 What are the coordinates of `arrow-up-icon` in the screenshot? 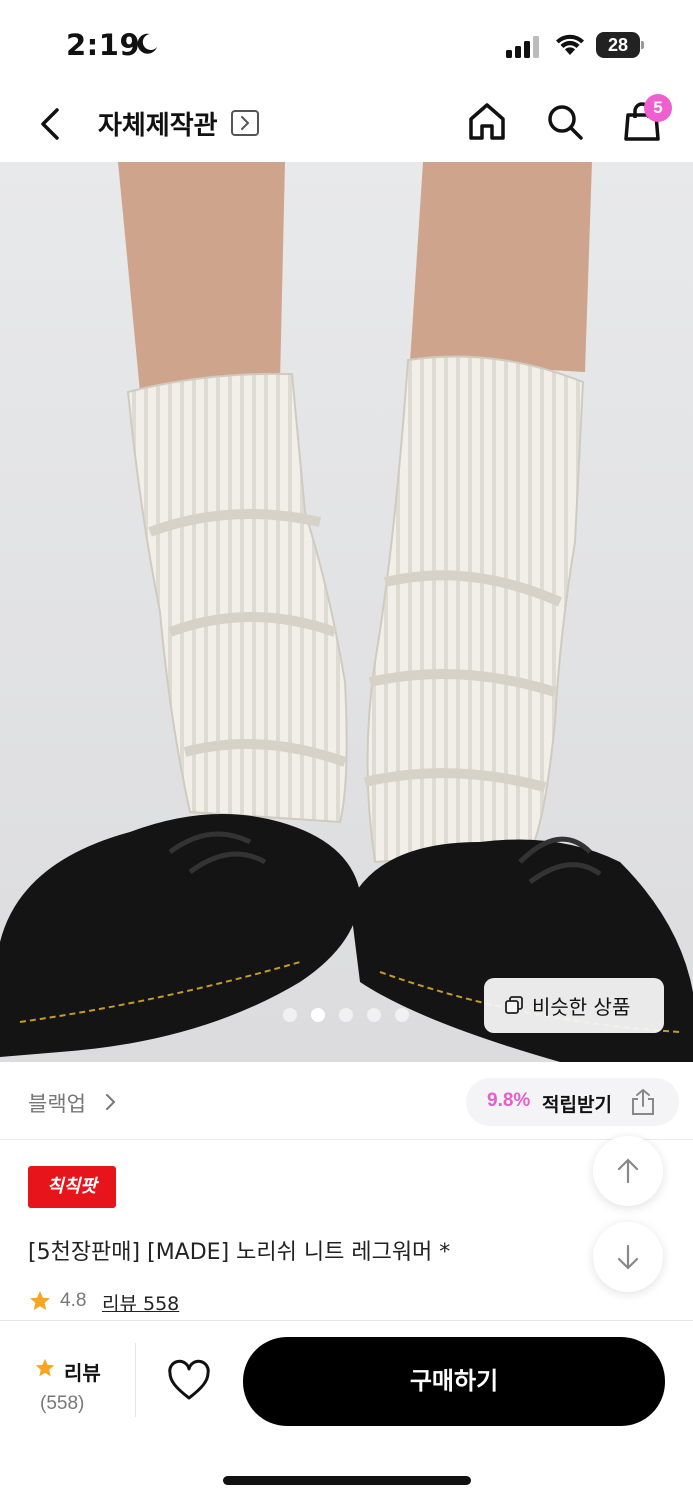 It's located at (628, 1171).